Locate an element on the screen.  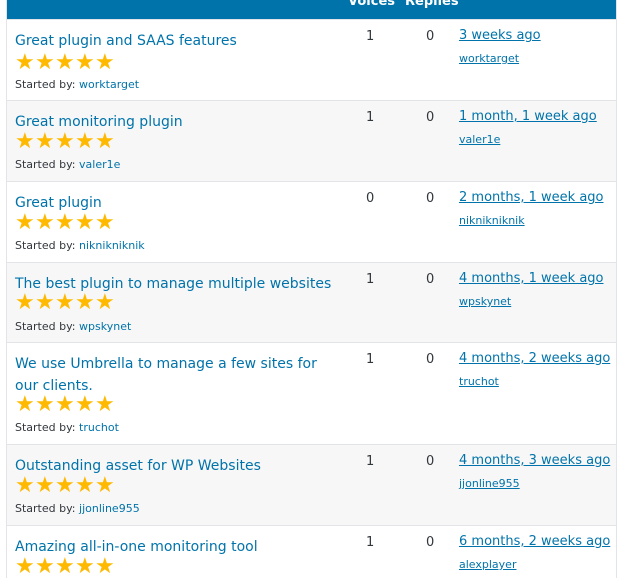
started-by: Started by: wpskynet is located at coordinates (73, 326).